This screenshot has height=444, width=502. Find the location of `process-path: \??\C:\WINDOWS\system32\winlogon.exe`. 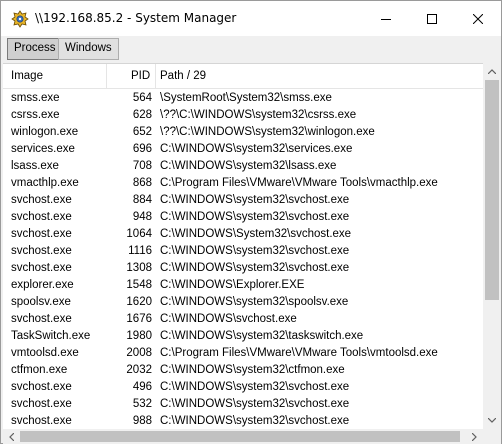

process-path: \??\C:\WINDOWS\system32\winlogon.exe is located at coordinates (267, 132).